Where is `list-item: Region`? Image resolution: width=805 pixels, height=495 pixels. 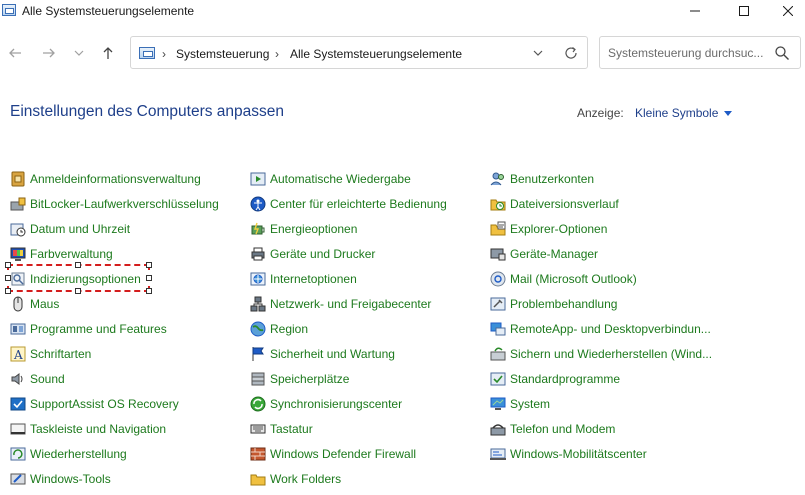
list-item: Region is located at coordinates (370, 328).